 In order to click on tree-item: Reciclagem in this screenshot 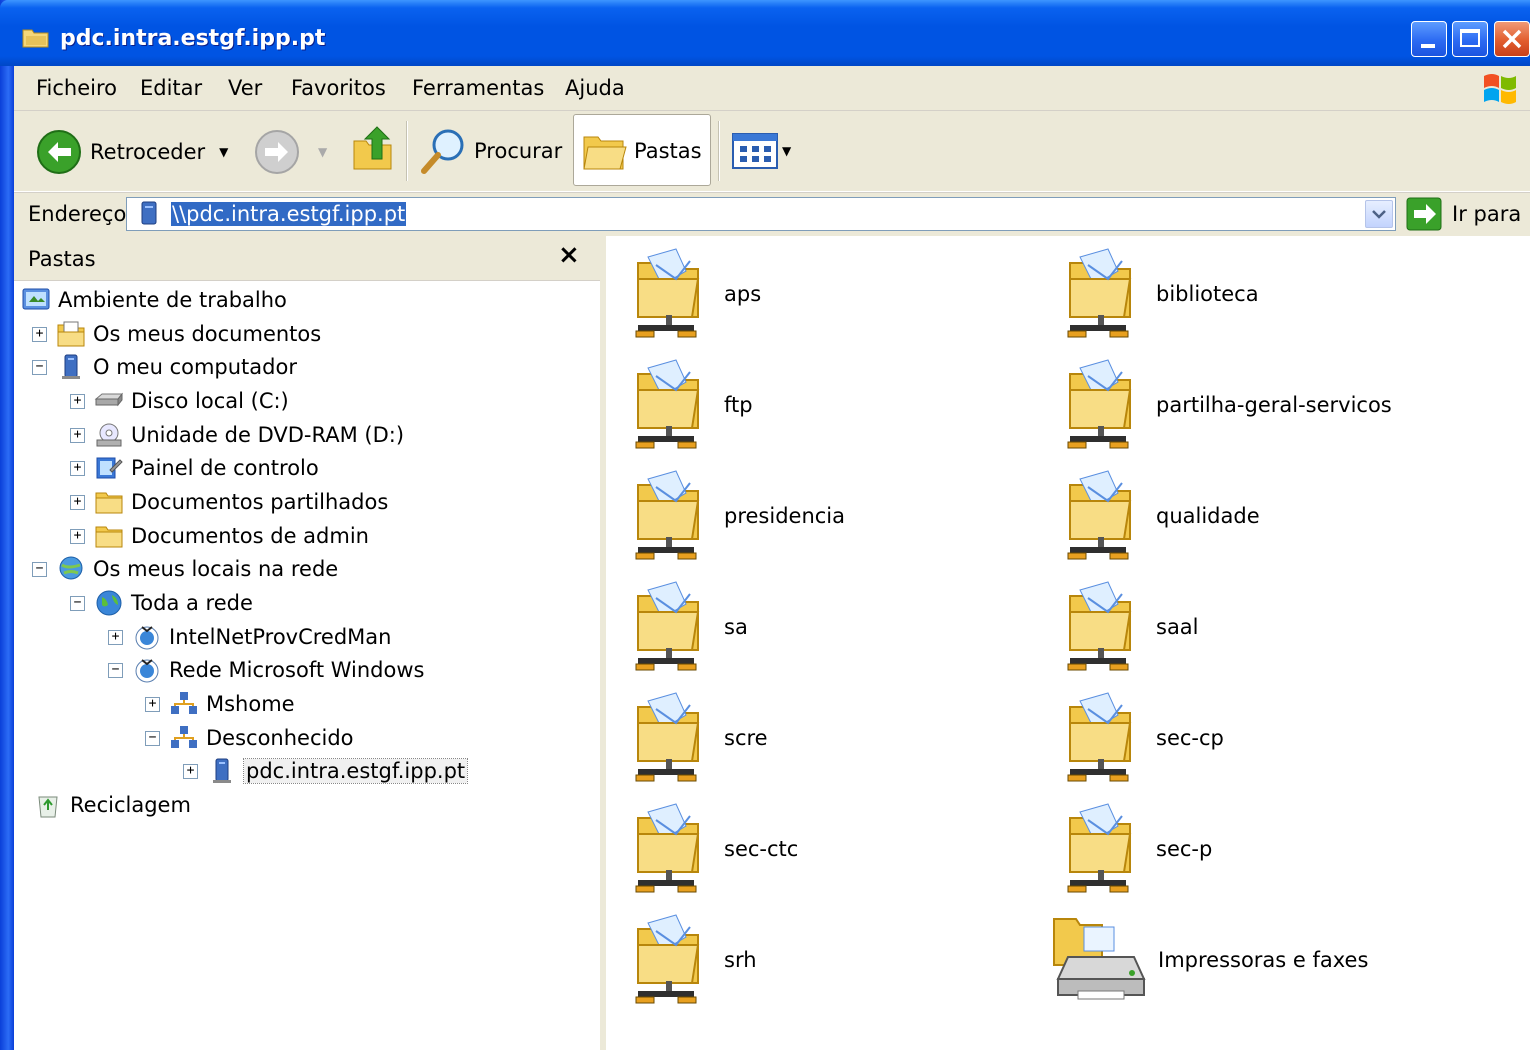, I will do `click(111, 805)`.